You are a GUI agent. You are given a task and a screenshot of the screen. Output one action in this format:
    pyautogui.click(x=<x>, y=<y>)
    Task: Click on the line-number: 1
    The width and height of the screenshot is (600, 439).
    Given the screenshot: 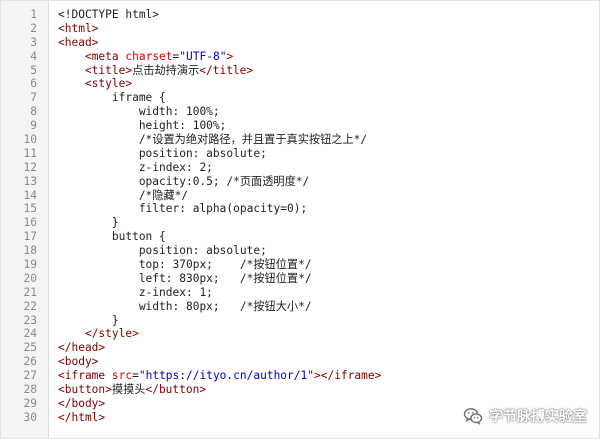 What is the action you would take?
    pyautogui.click(x=33, y=14)
    